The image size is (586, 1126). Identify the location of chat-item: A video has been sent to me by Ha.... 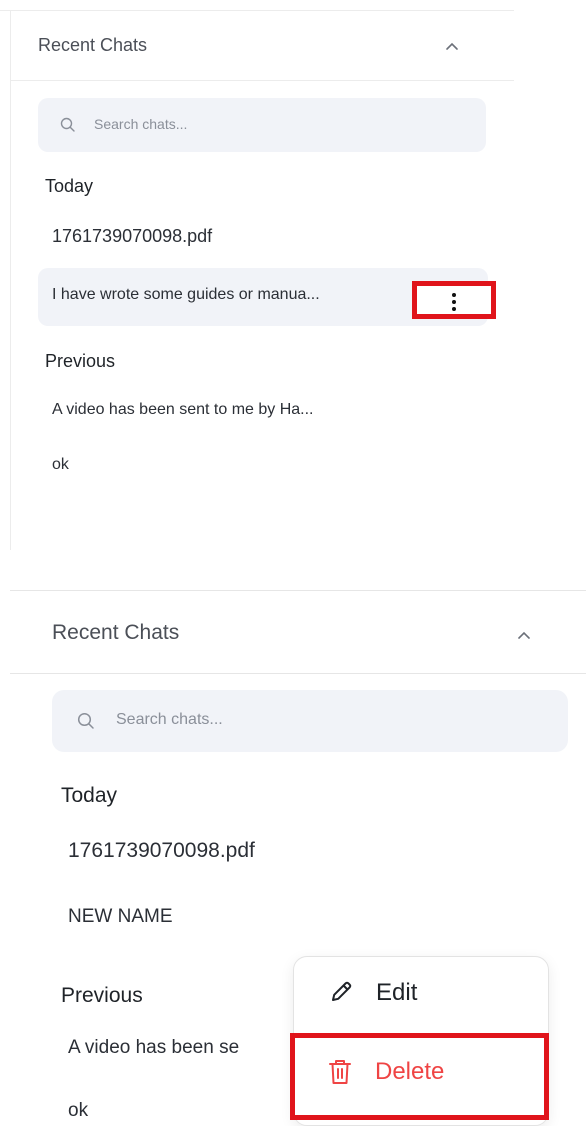
(183, 410).